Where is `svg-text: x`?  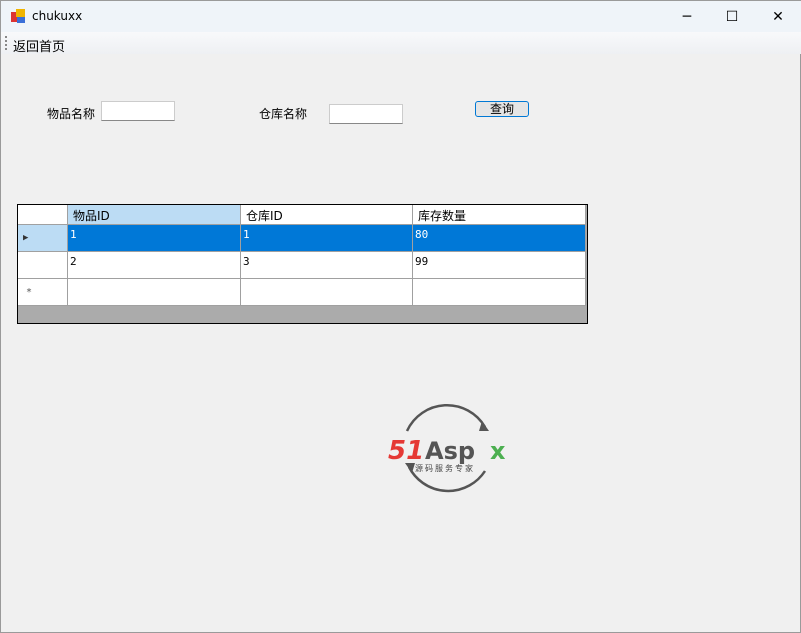 svg-text: x is located at coordinates (498, 451).